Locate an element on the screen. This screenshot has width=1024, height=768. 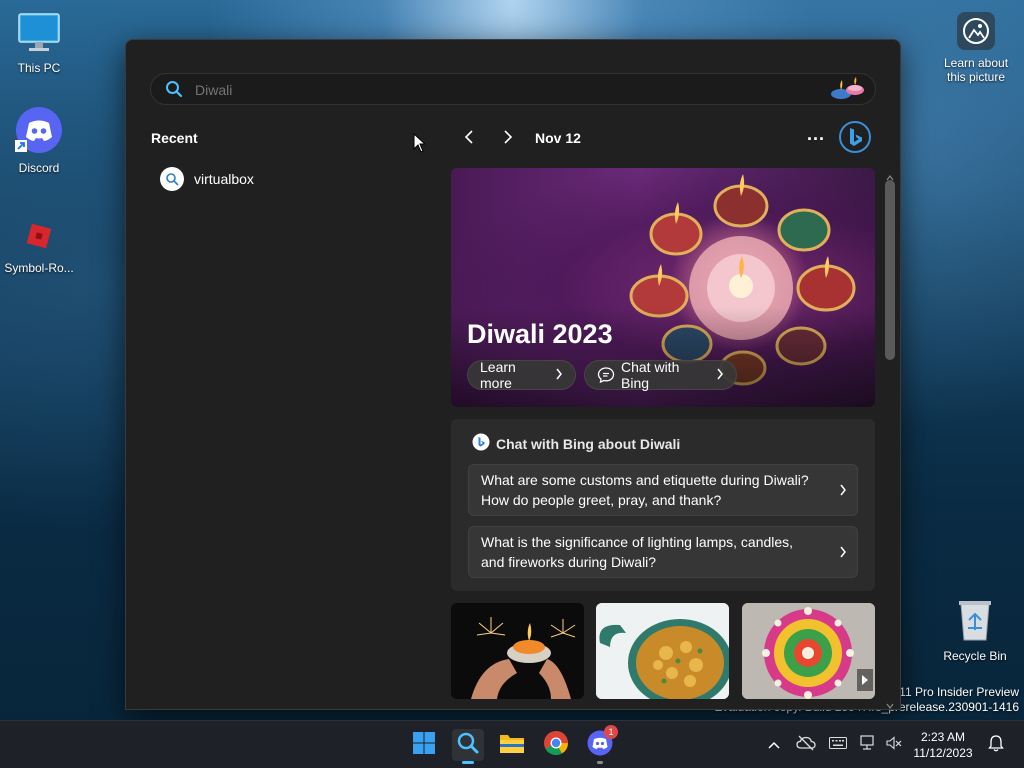
recent-item-label: virtualbox is located at coordinates (224, 179).